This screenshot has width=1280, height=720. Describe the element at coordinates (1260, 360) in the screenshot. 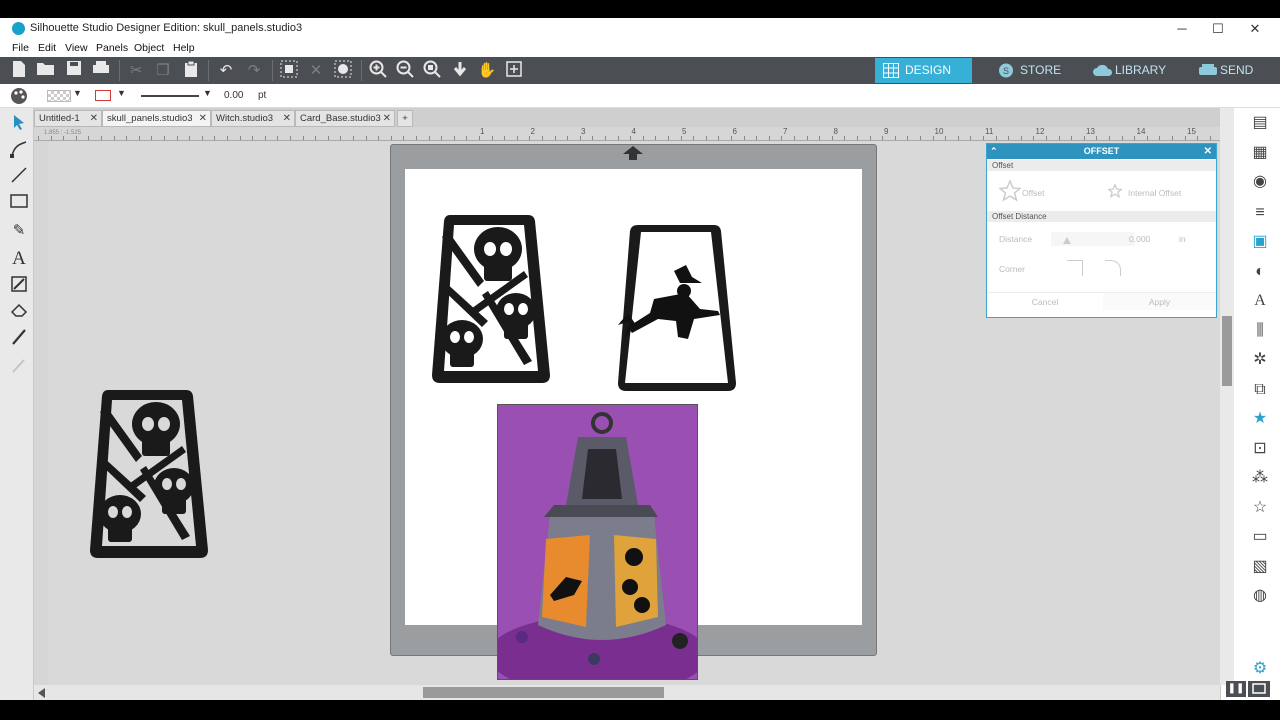

I see `replicate-icon: ✲` at that location.